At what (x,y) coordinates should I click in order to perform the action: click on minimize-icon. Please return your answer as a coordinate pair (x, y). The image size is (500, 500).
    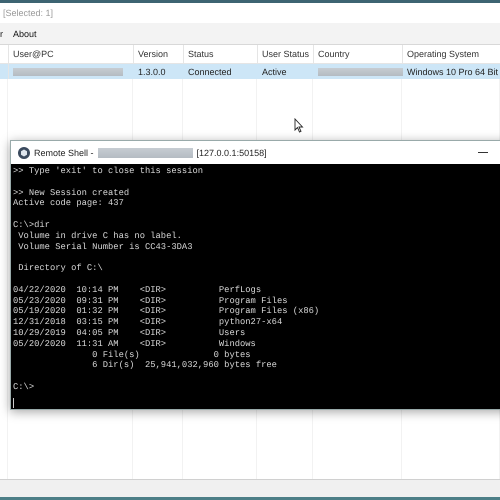
    Looking at the image, I should click on (483, 153).